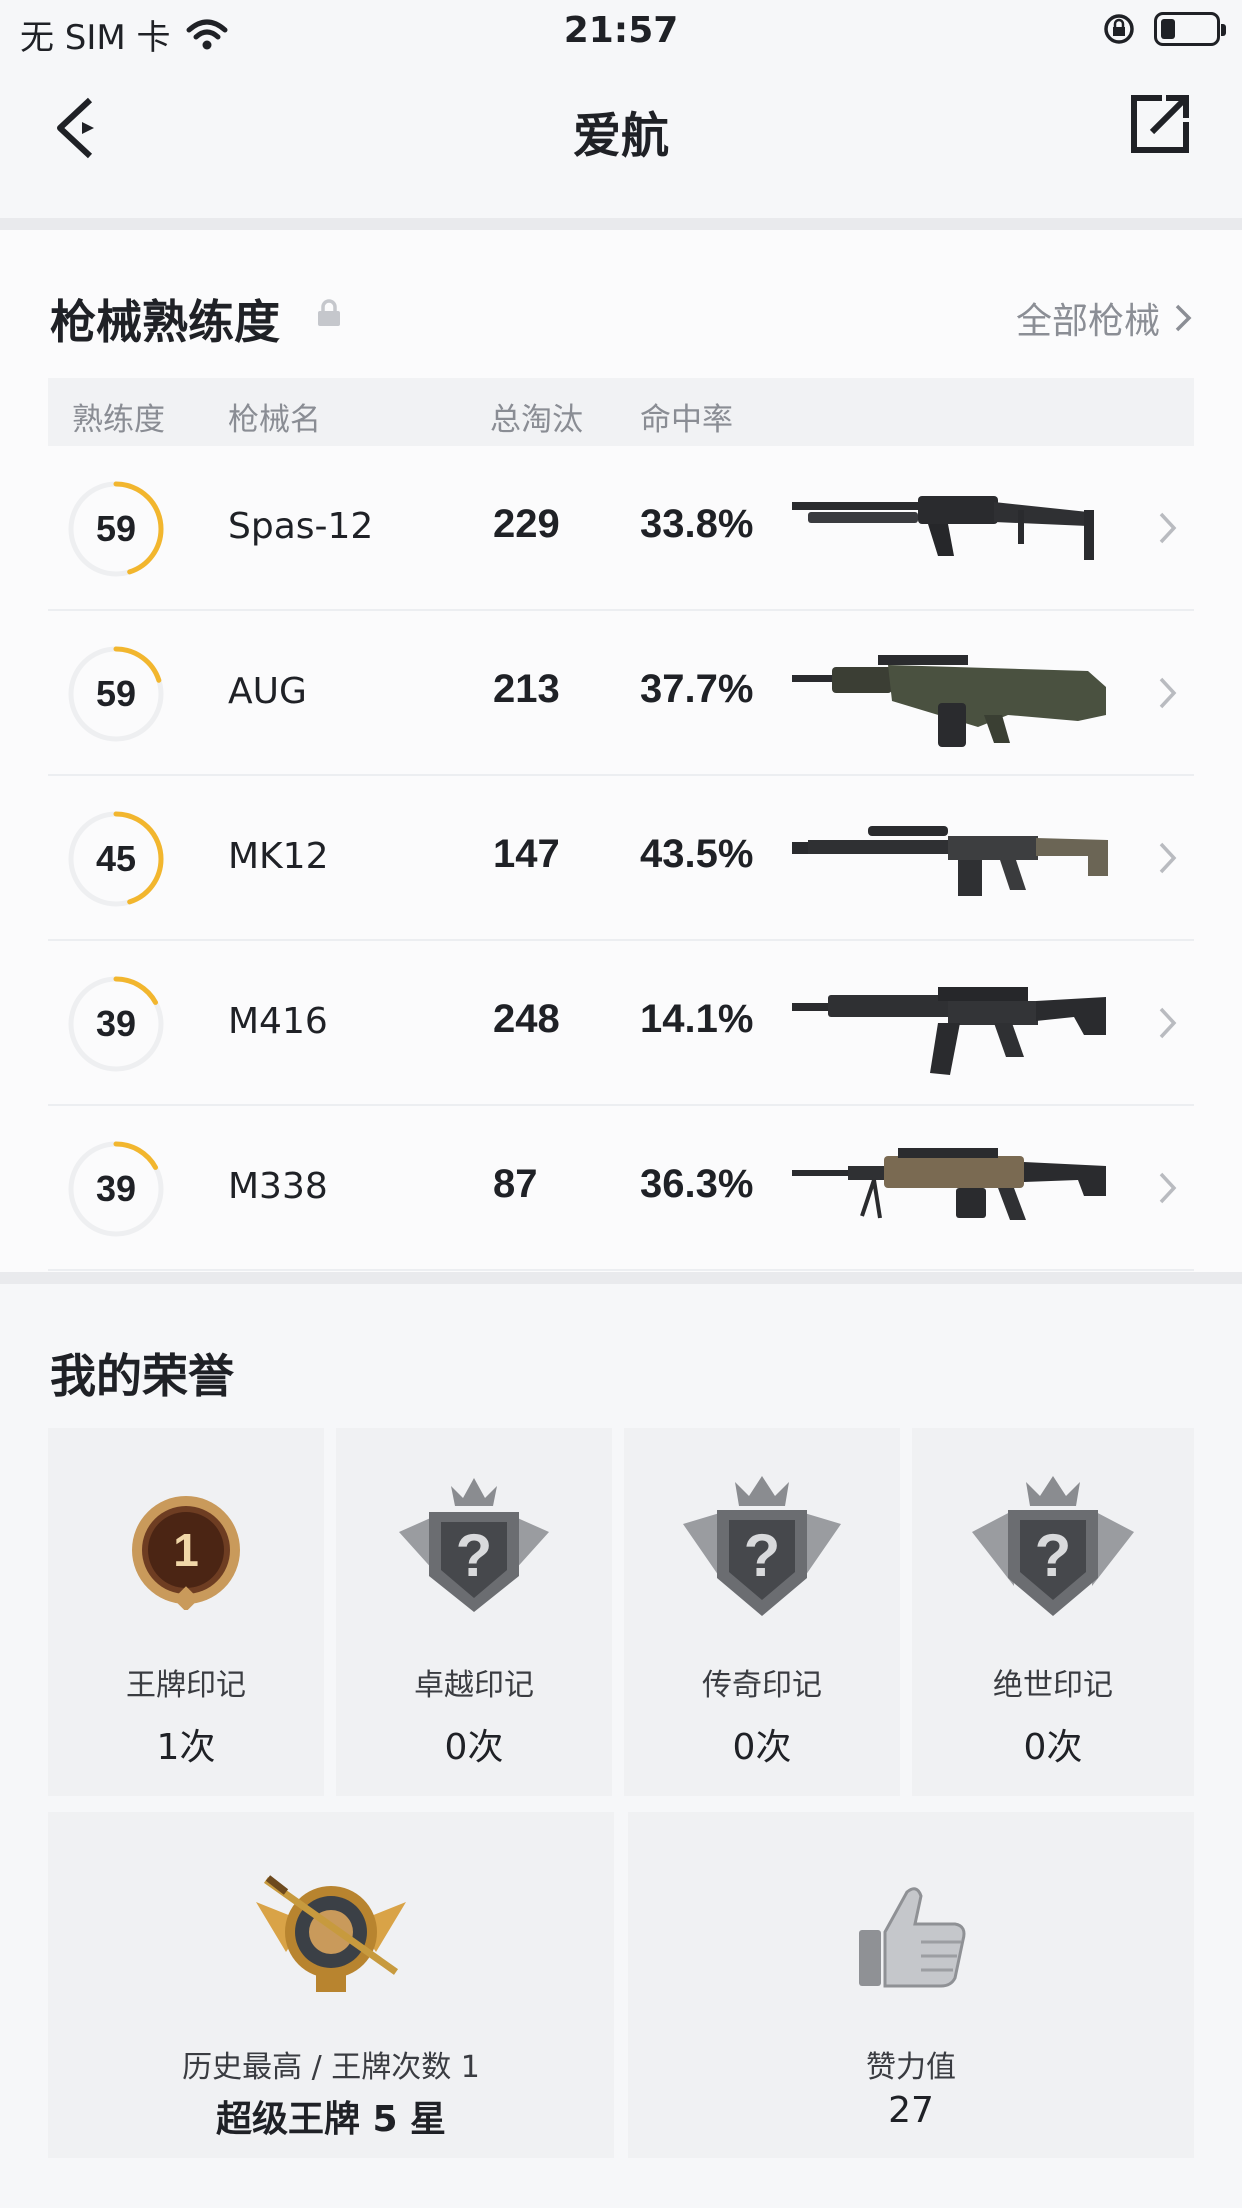 The width and height of the screenshot is (1242, 2208). I want to click on honor-label: 传奇印记, so click(762, 1685).